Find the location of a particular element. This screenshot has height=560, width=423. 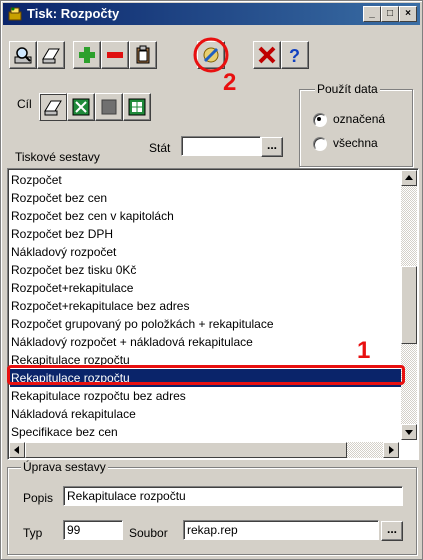

print-icon is located at coordinates (51, 56).